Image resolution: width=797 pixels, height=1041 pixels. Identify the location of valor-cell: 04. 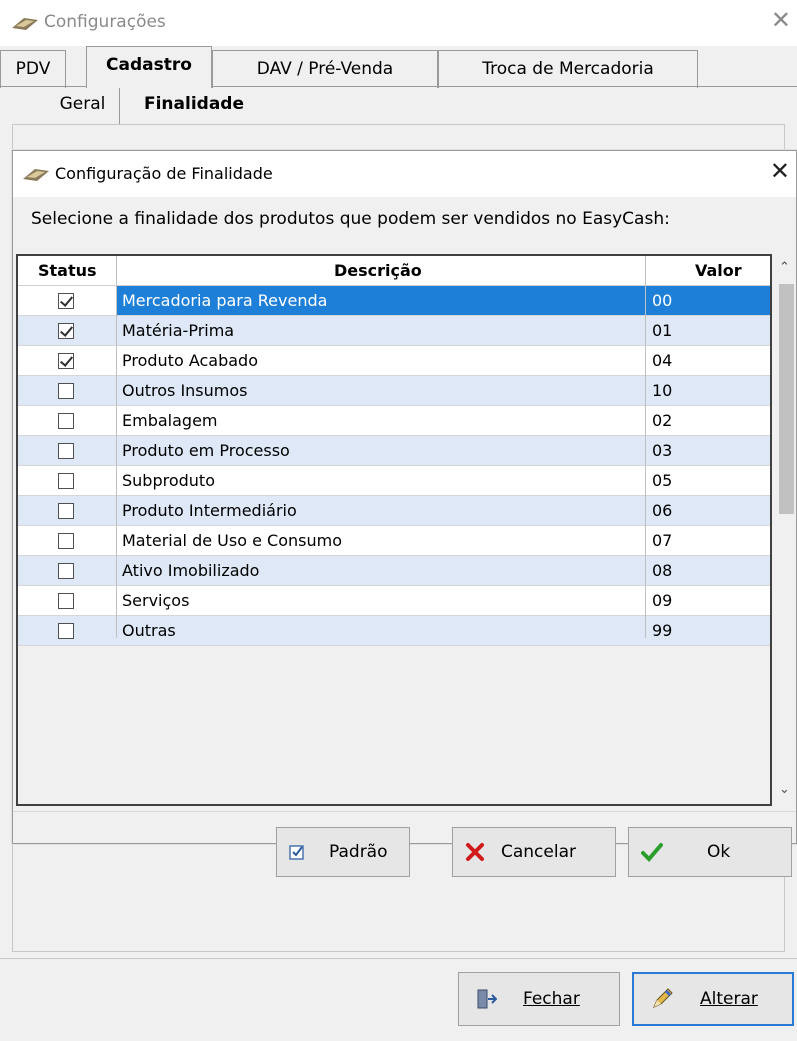
(662, 360).